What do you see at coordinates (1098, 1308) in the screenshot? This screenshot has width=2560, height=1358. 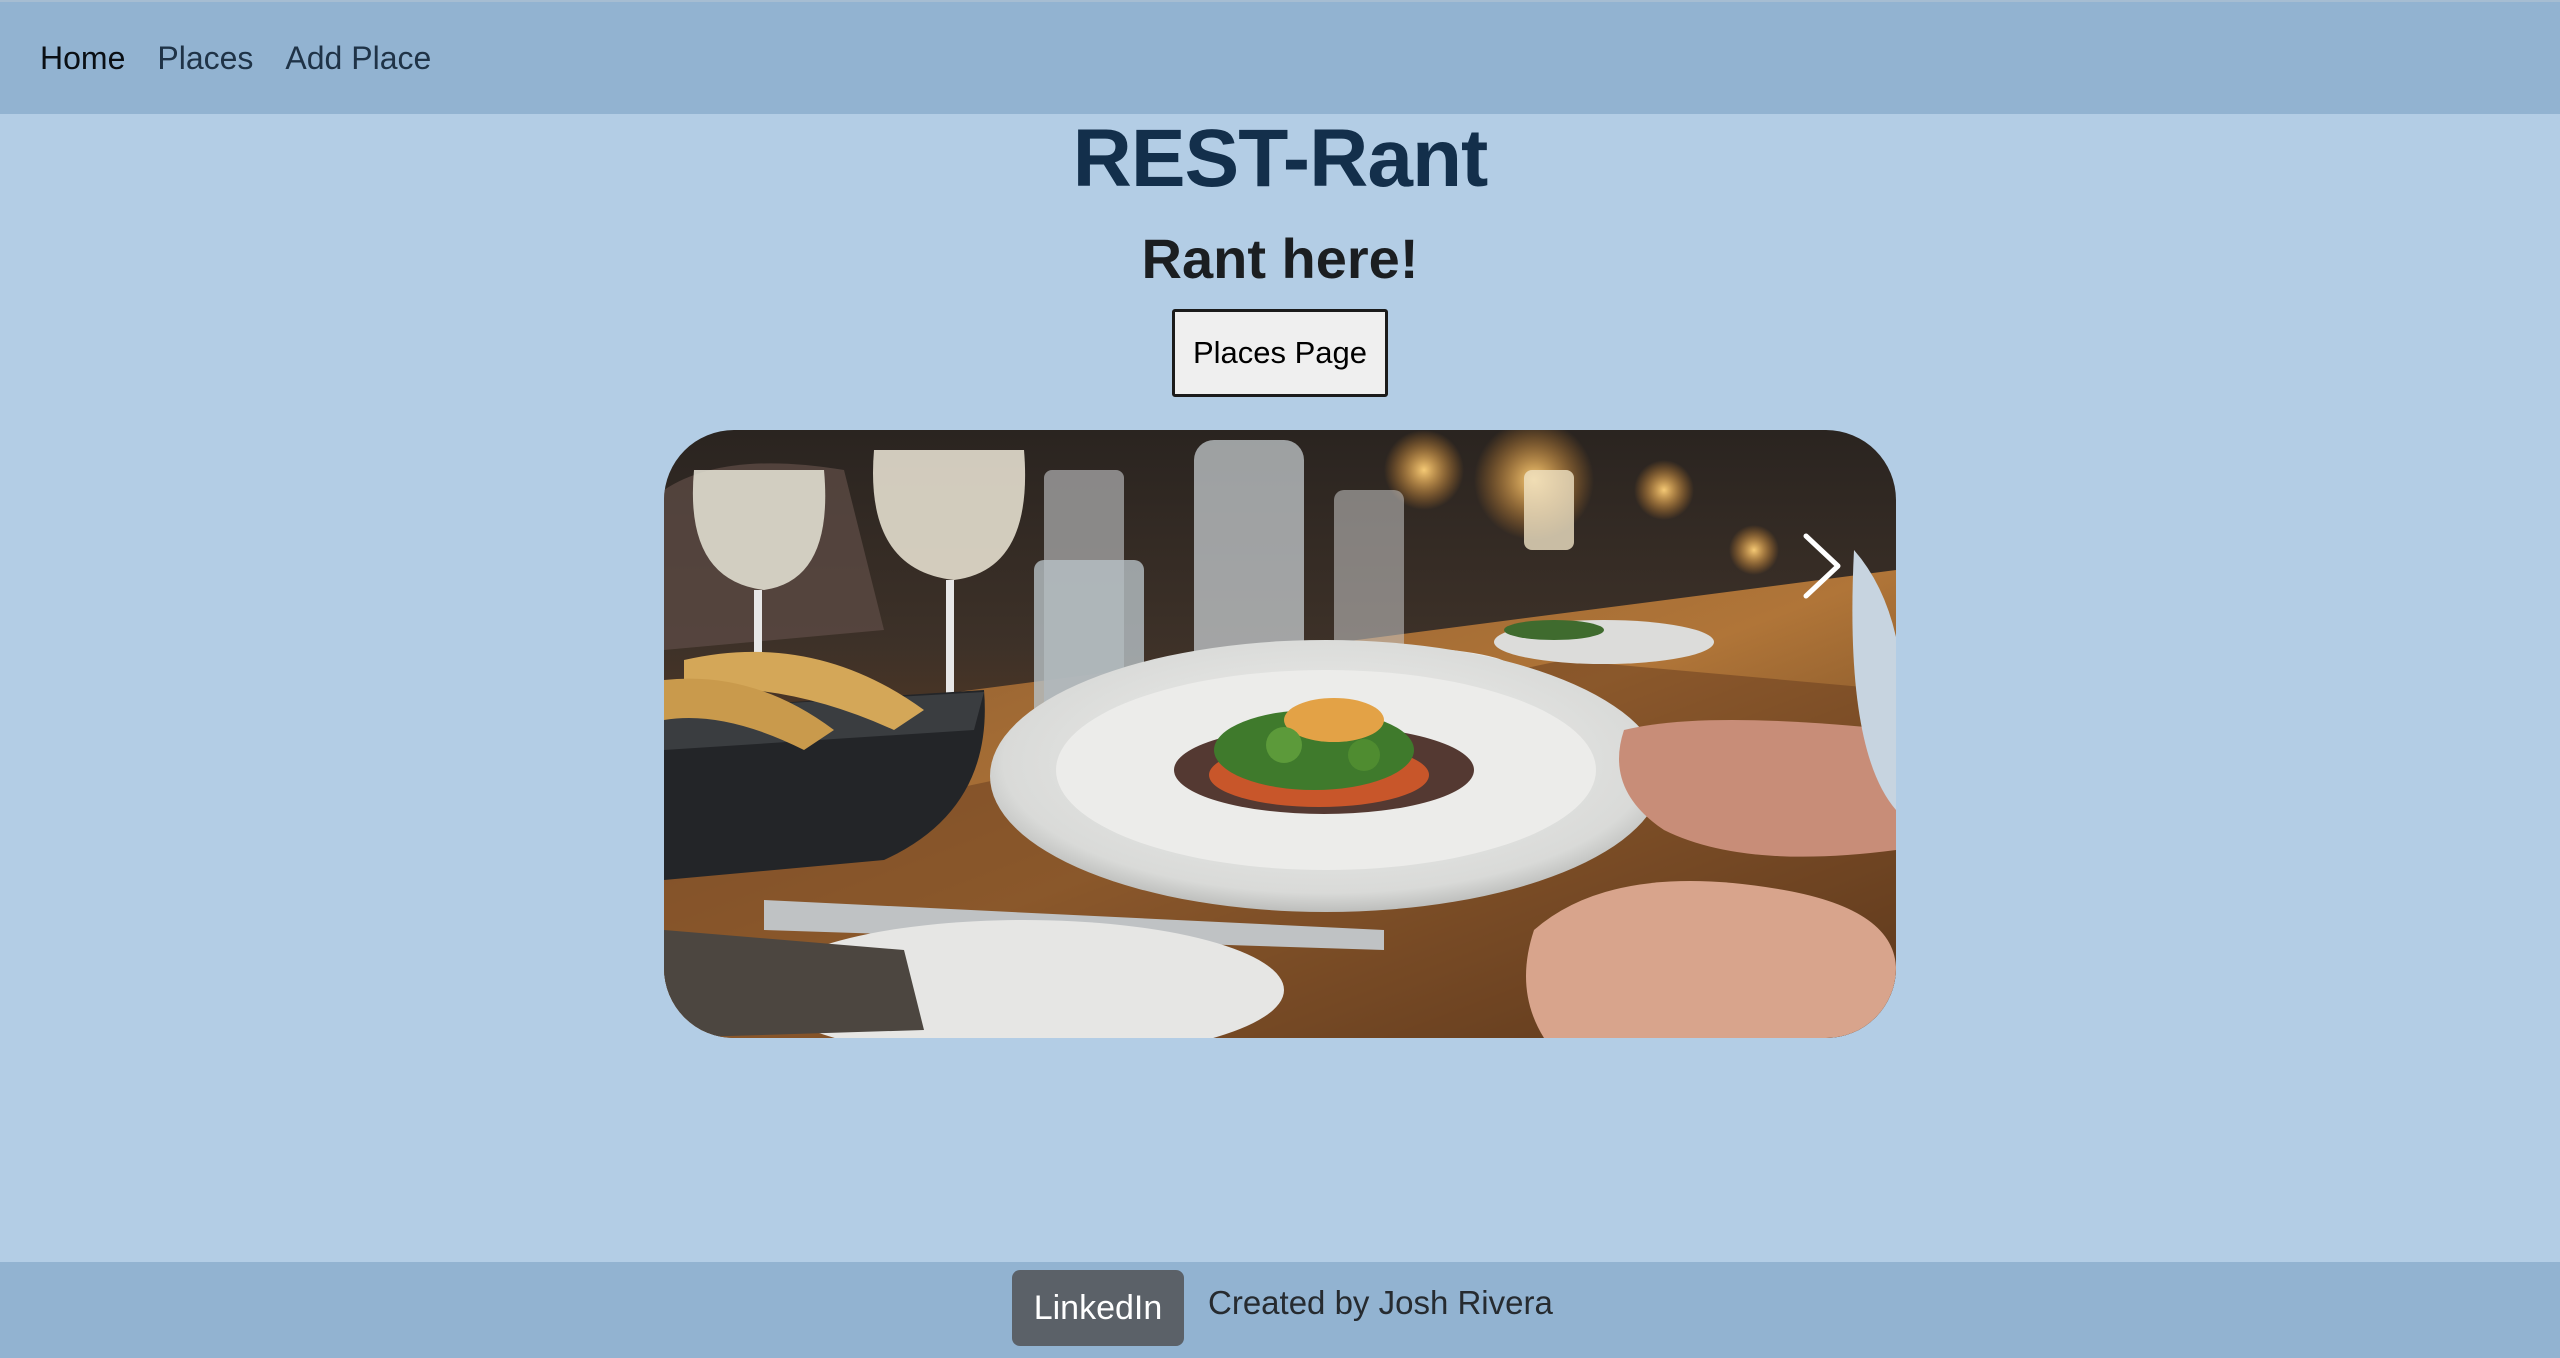 I see `linkedin-button: LinkedIn` at bounding box center [1098, 1308].